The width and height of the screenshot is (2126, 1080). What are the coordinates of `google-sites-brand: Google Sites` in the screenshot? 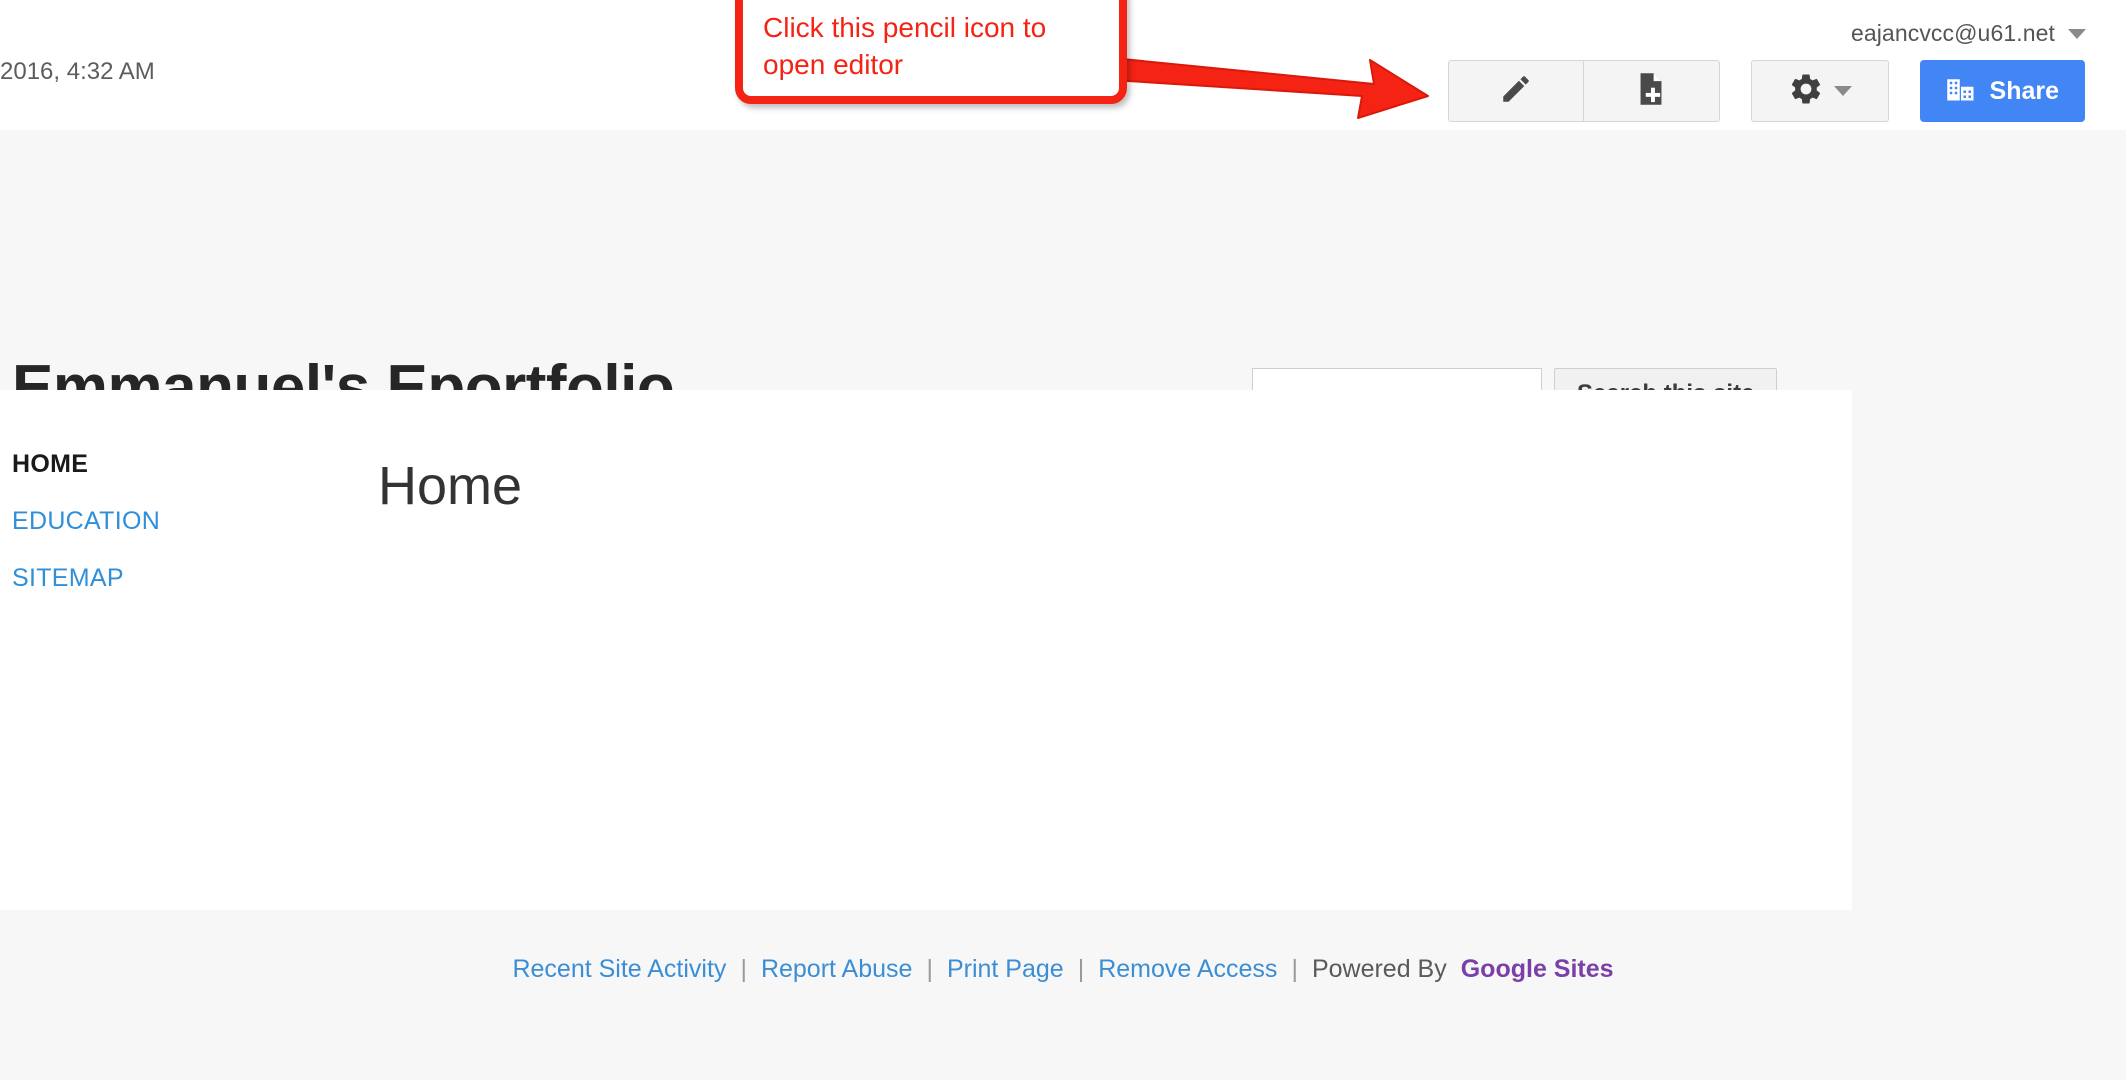 It's located at (1537, 969).